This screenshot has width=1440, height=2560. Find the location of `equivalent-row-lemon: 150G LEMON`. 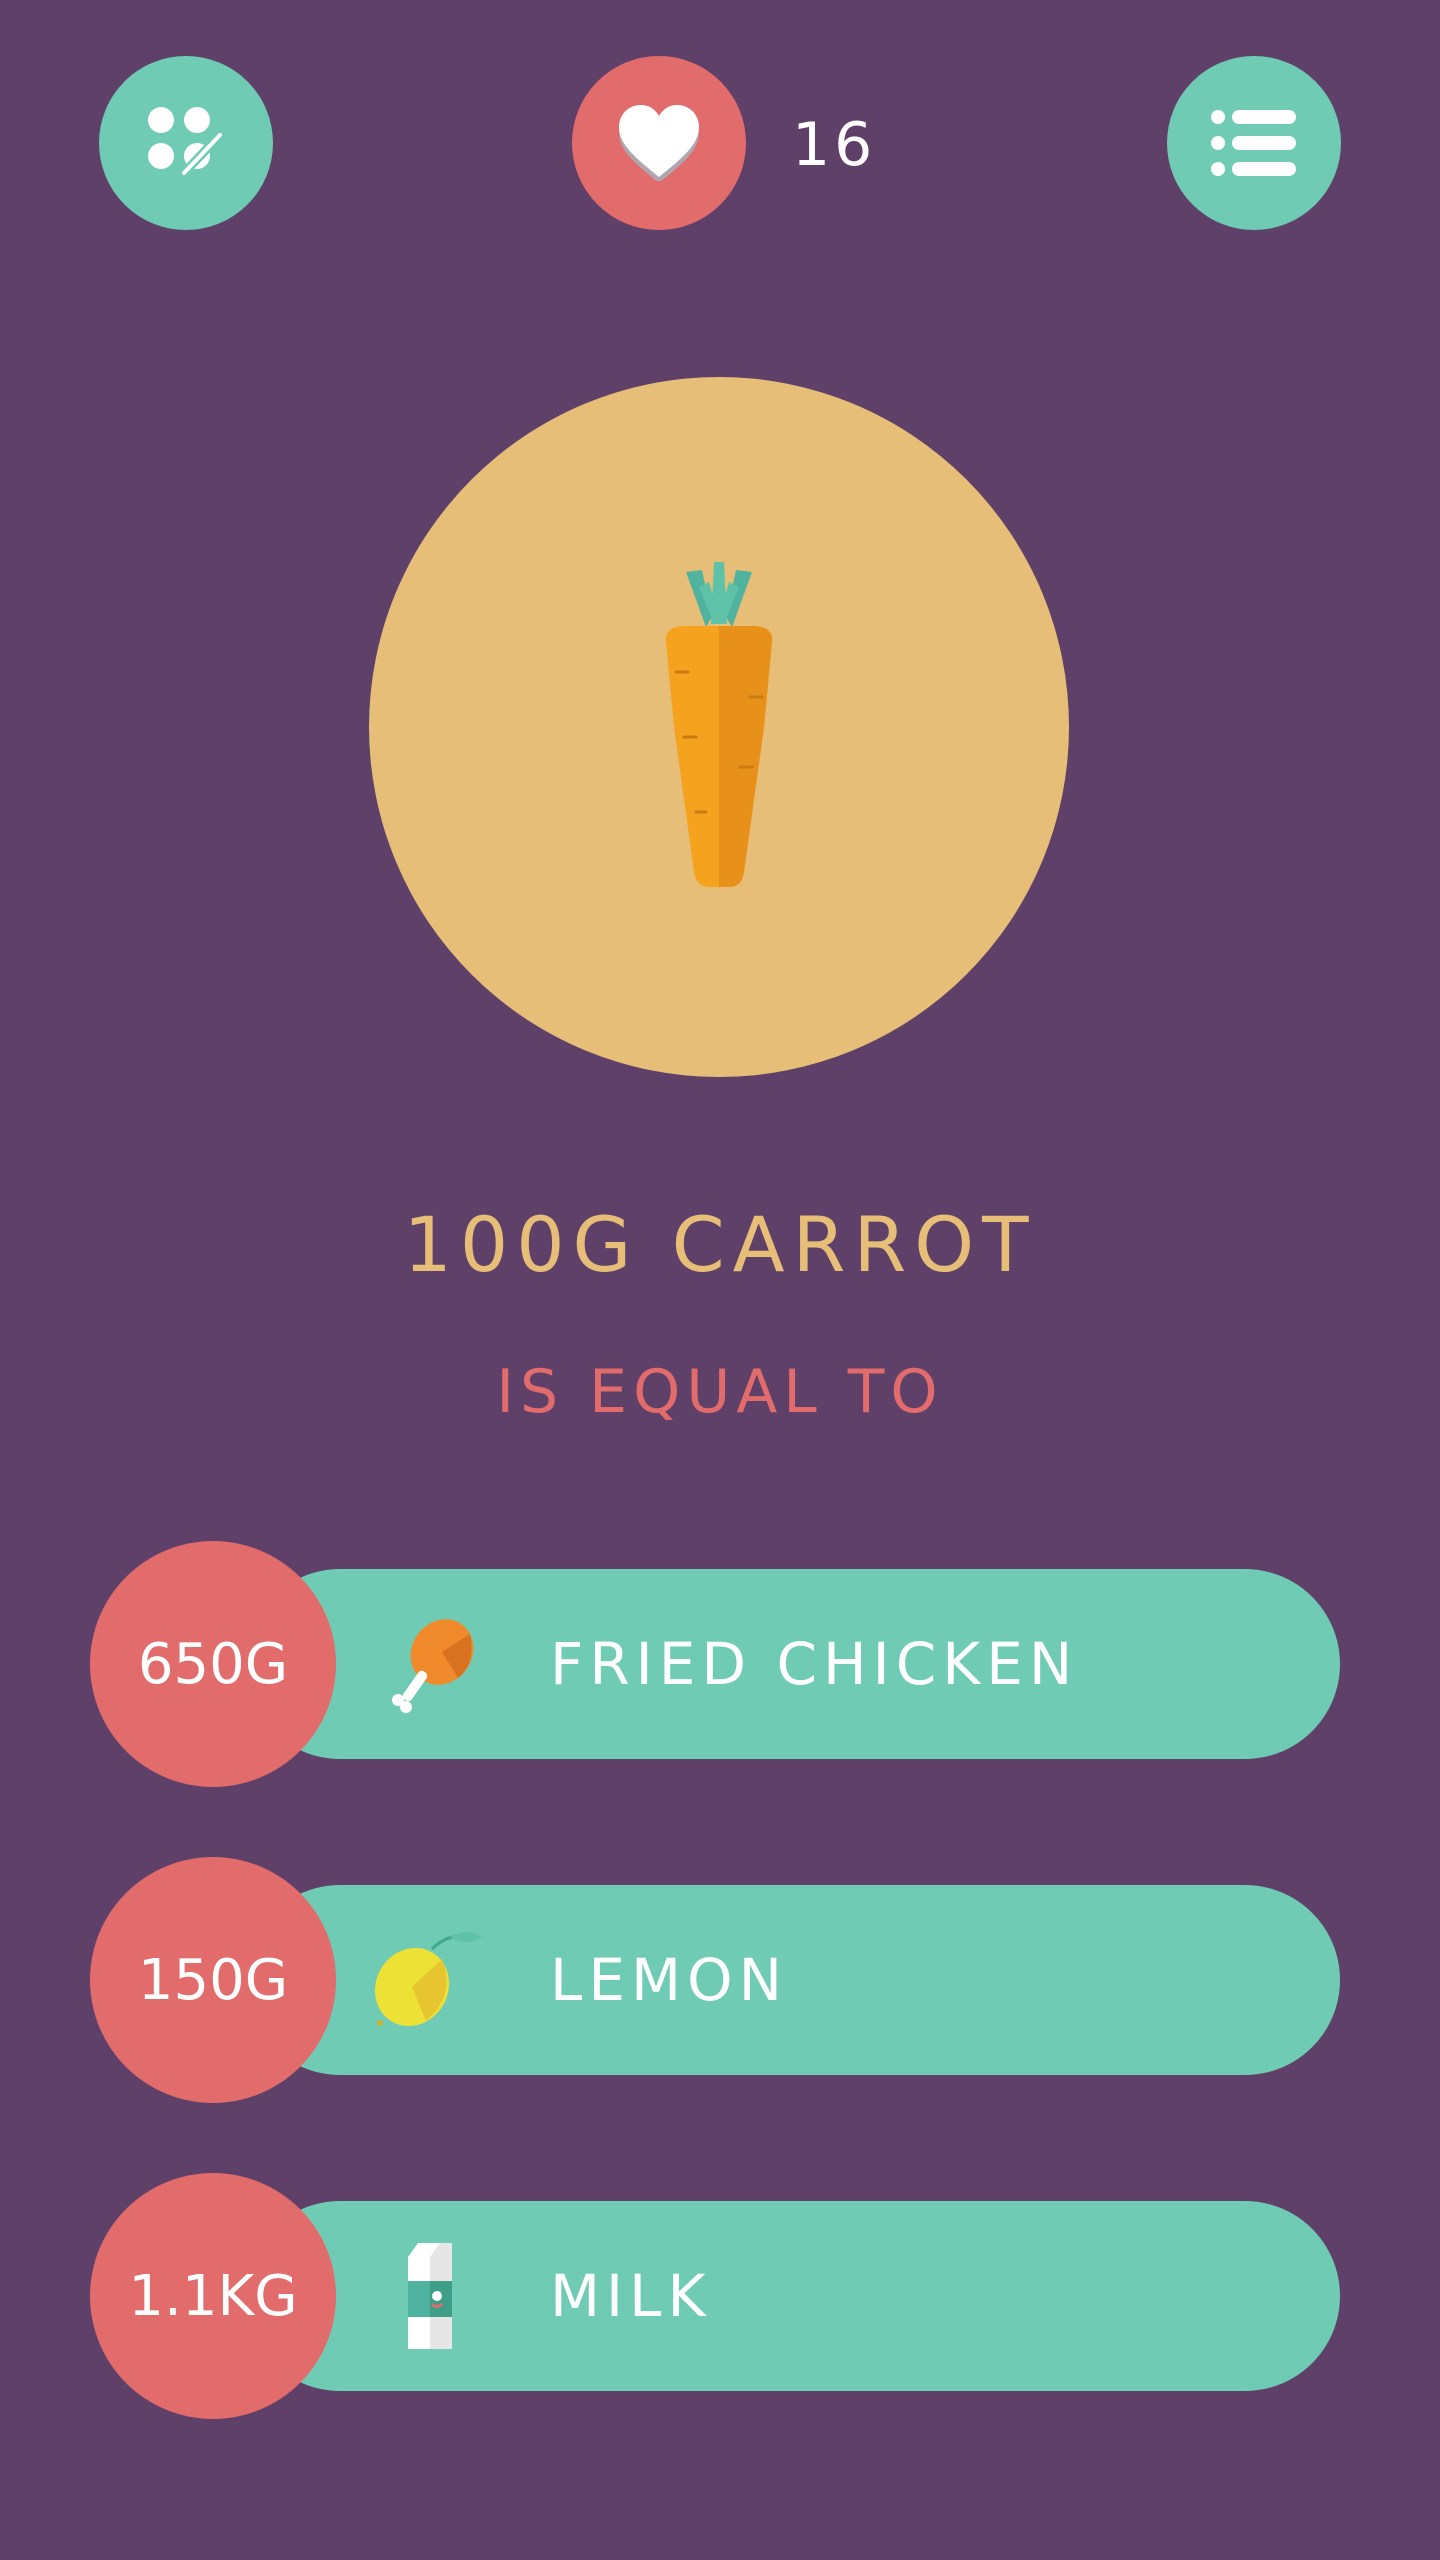

equivalent-row-lemon: 150G LEMON is located at coordinates (715, 1980).